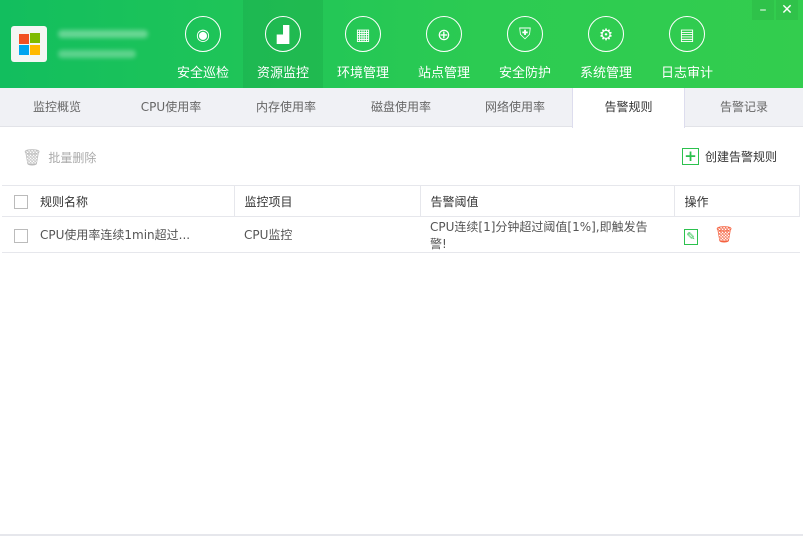 The image size is (803, 536). What do you see at coordinates (628, 108) in the screenshot?
I see `tab-alert-rules: 告警规则` at bounding box center [628, 108].